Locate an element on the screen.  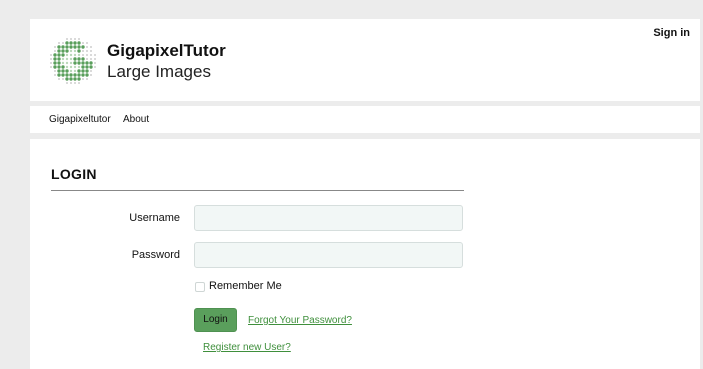
heading-divider is located at coordinates (257, 190).